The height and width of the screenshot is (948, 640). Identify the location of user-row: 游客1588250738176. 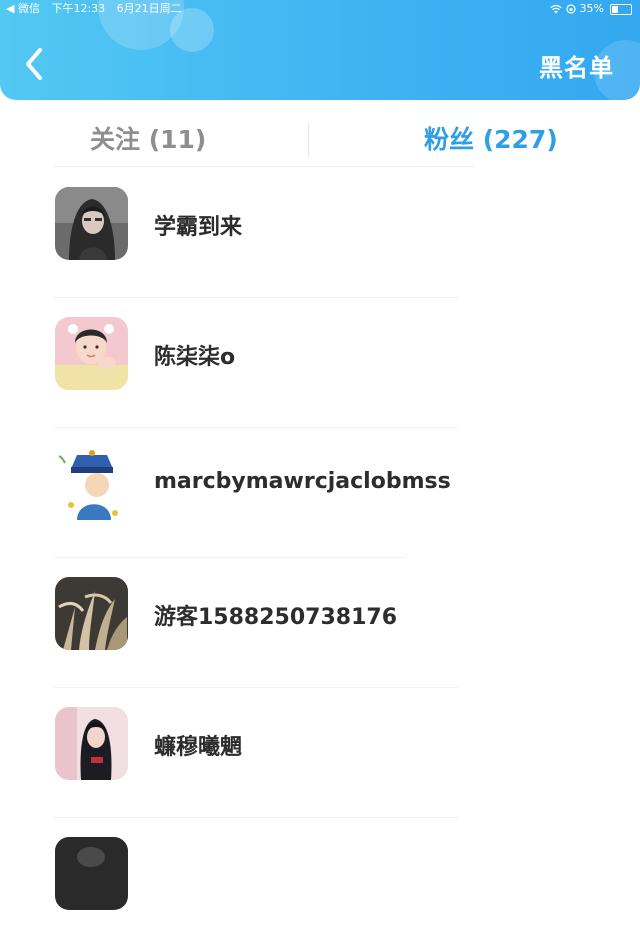
(320, 623).